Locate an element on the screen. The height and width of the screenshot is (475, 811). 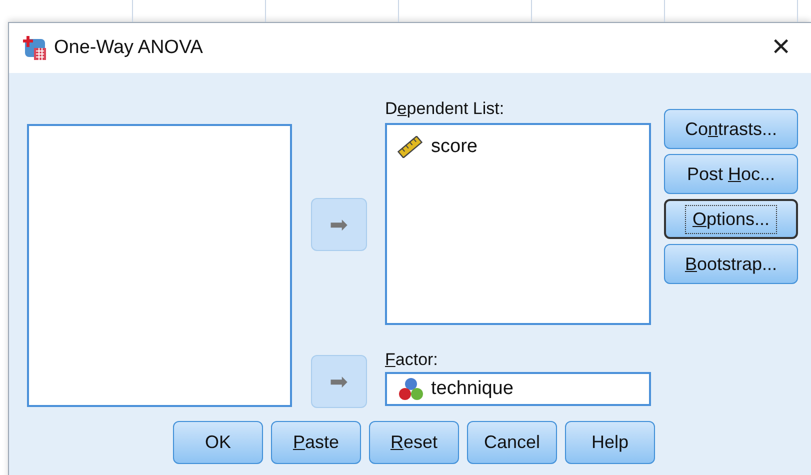
factor-label: Factor: is located at coordinates (412, 360).